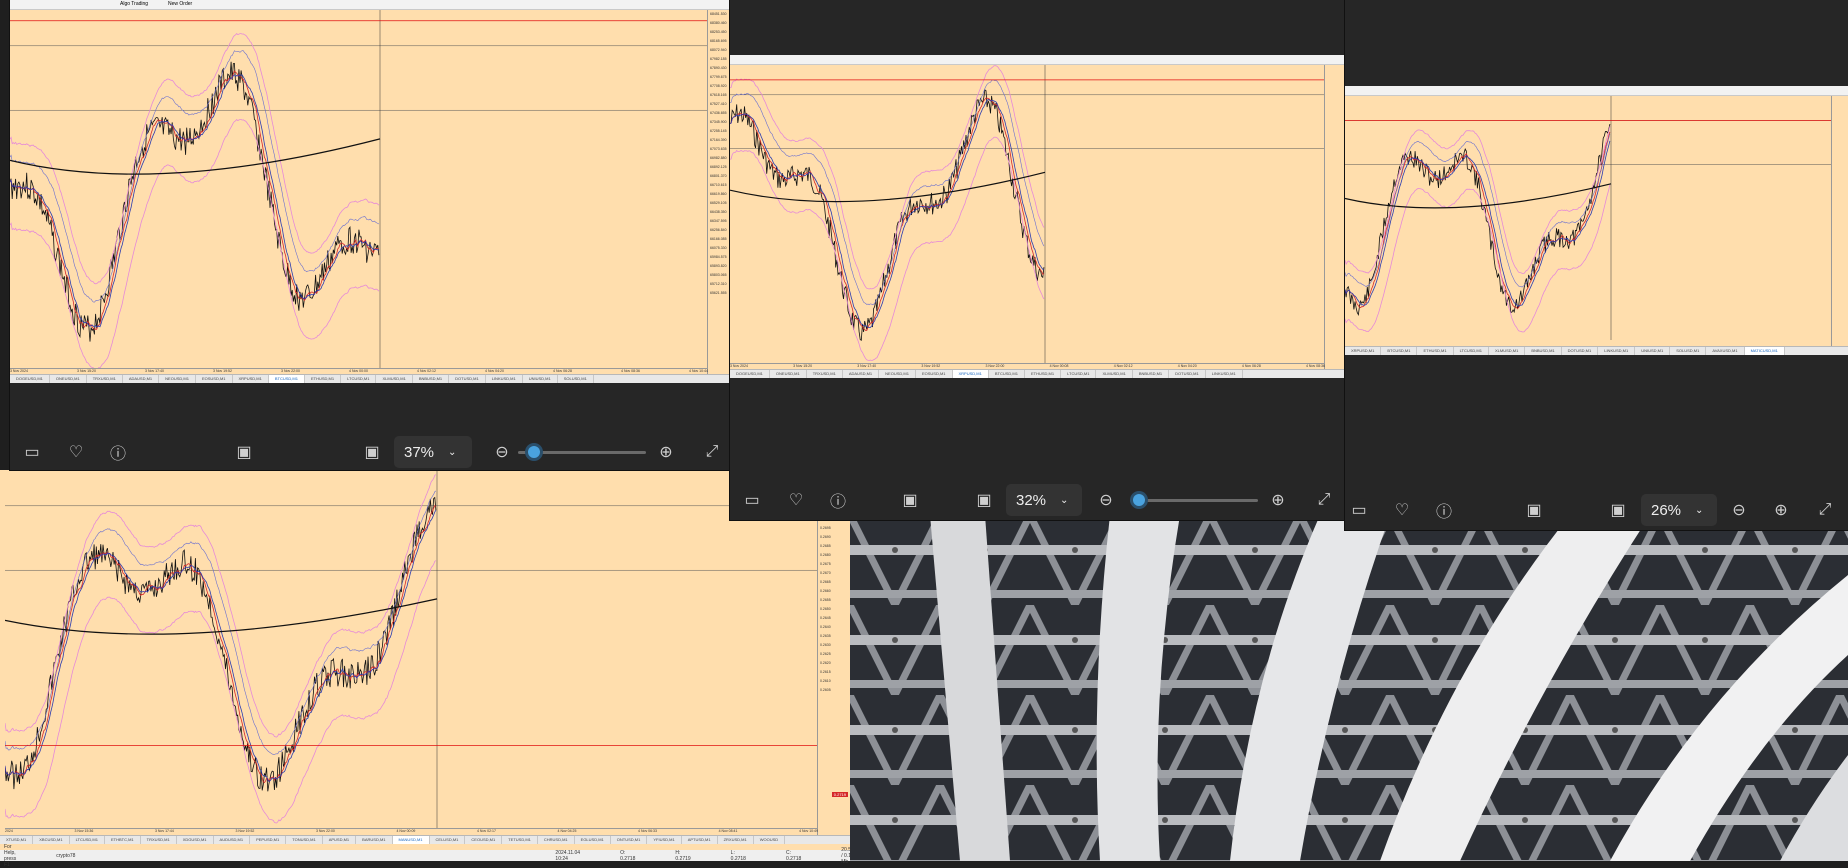 This screenshot has height=868, width=1848. Describe the element at coordinates (700, 840) in the screenshot. I see `symbol-tab: APTUSD,M1` at that location.